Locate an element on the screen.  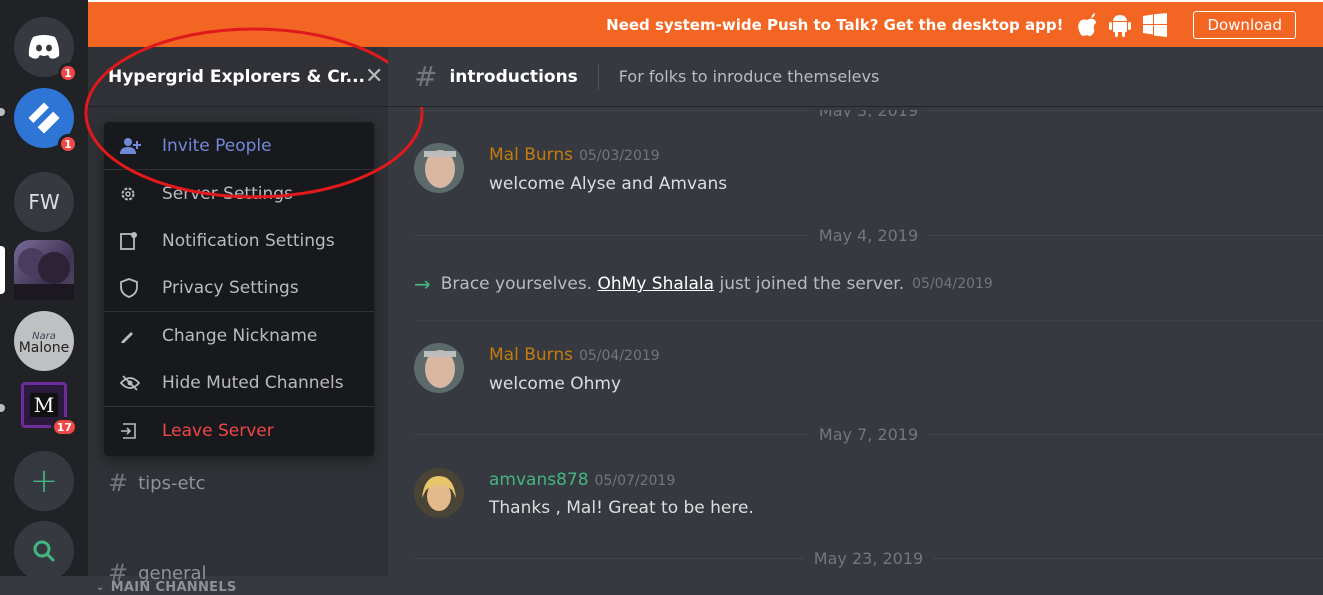
add-server-button: + is located at coordinates (44, 481).